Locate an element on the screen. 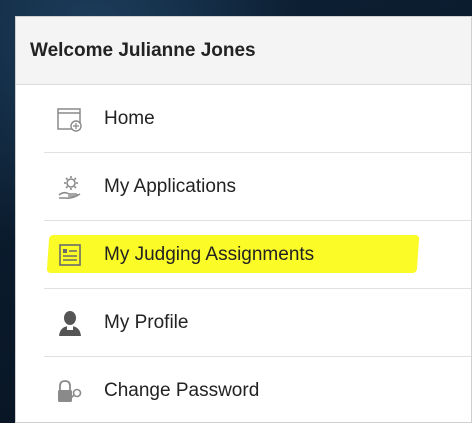 The width and height of the screenshot is (472, 423). menu-item-label: Change Password is located at coordinates (182, 390).